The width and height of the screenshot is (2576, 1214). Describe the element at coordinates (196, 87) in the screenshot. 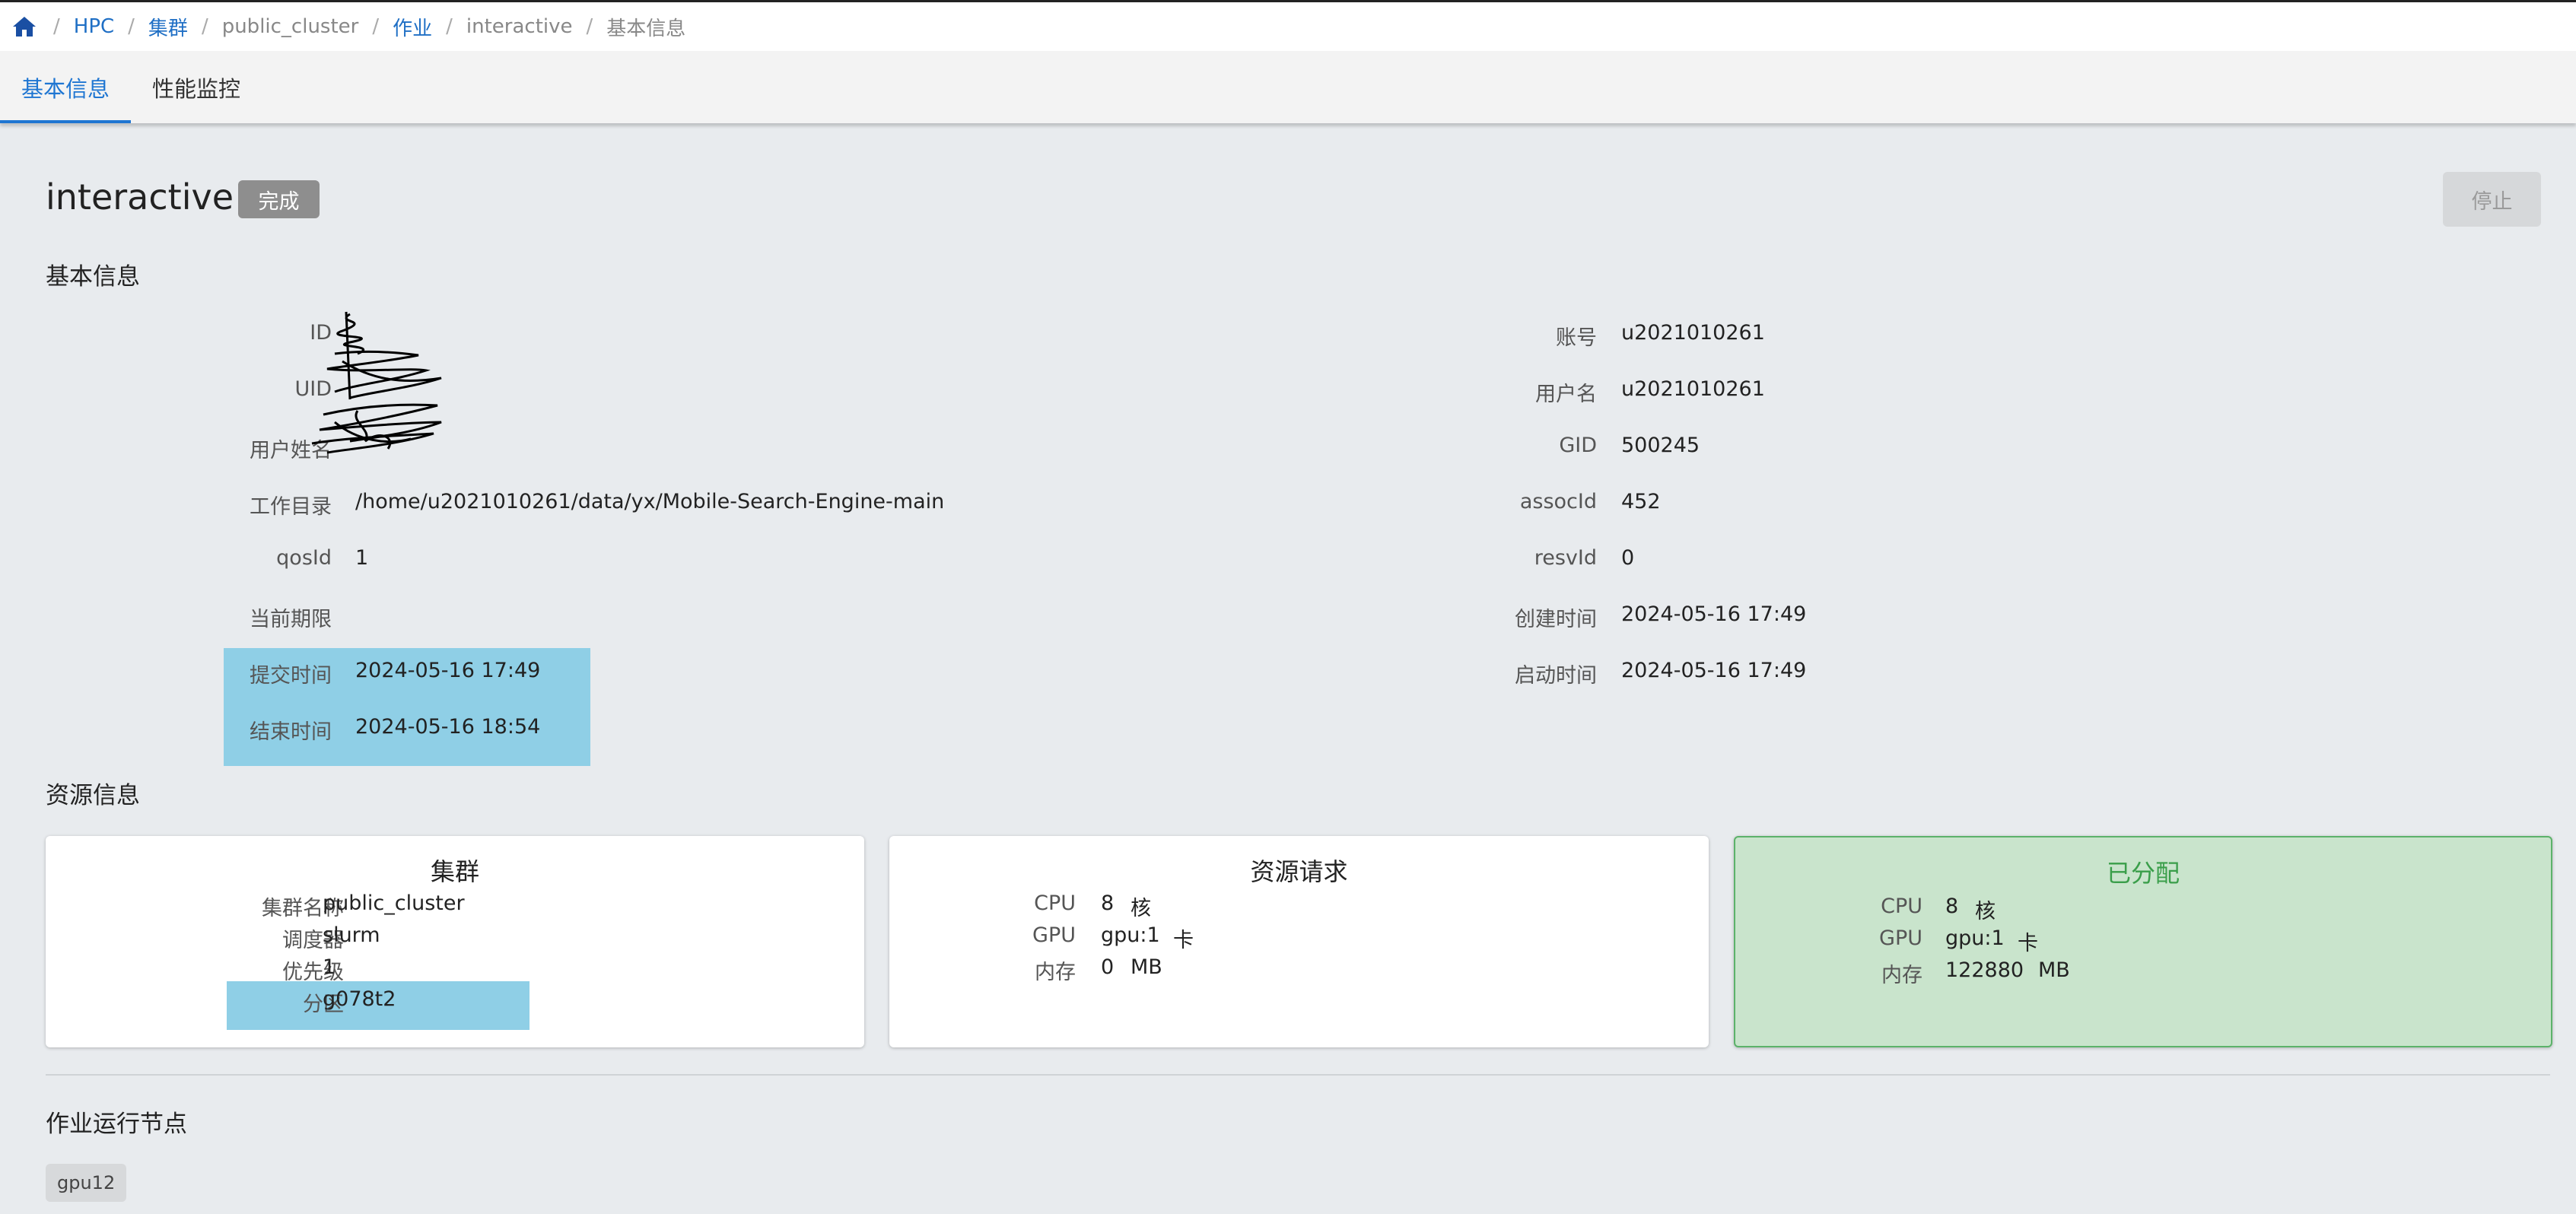

I see `tab-performance: 性能监控` at that location.